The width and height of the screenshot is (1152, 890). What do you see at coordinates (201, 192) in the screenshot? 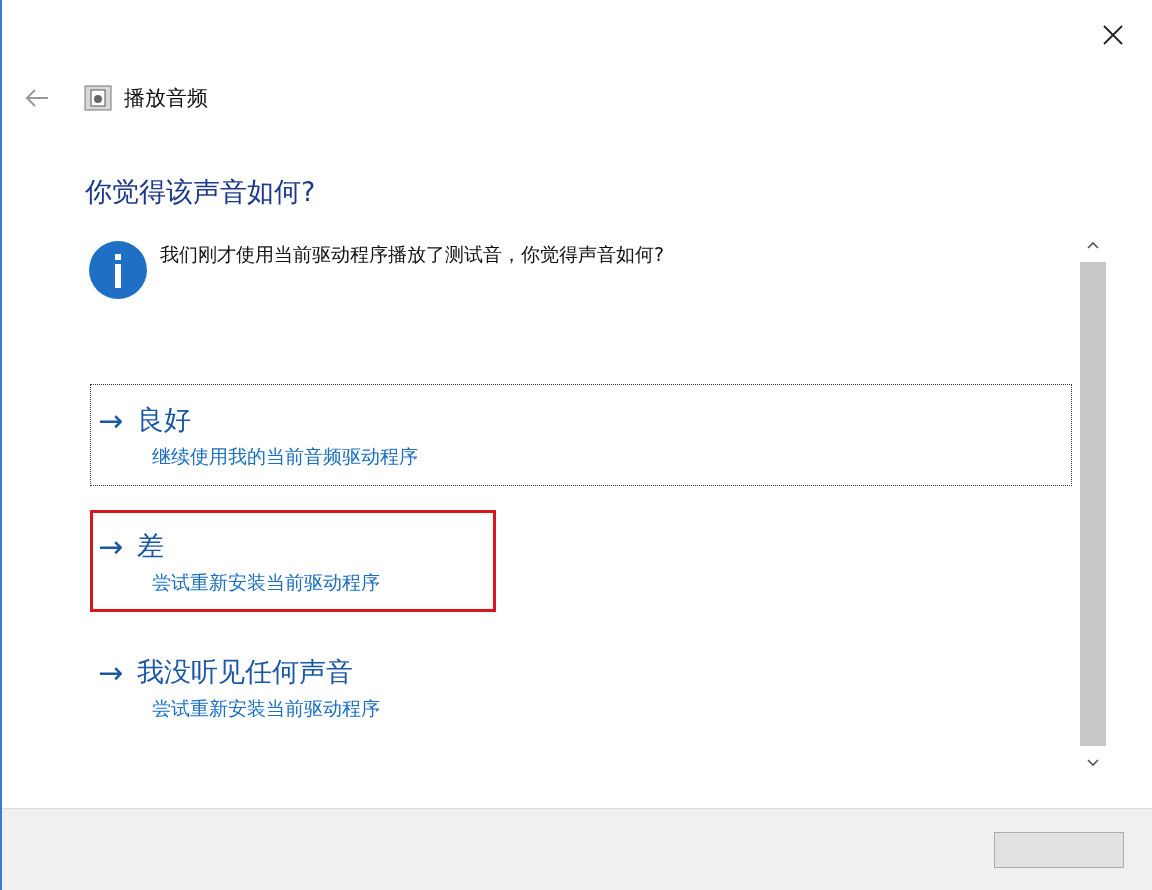
I see `page-heading: 你觉得该声音如何?` at bounding box center [201, 192].